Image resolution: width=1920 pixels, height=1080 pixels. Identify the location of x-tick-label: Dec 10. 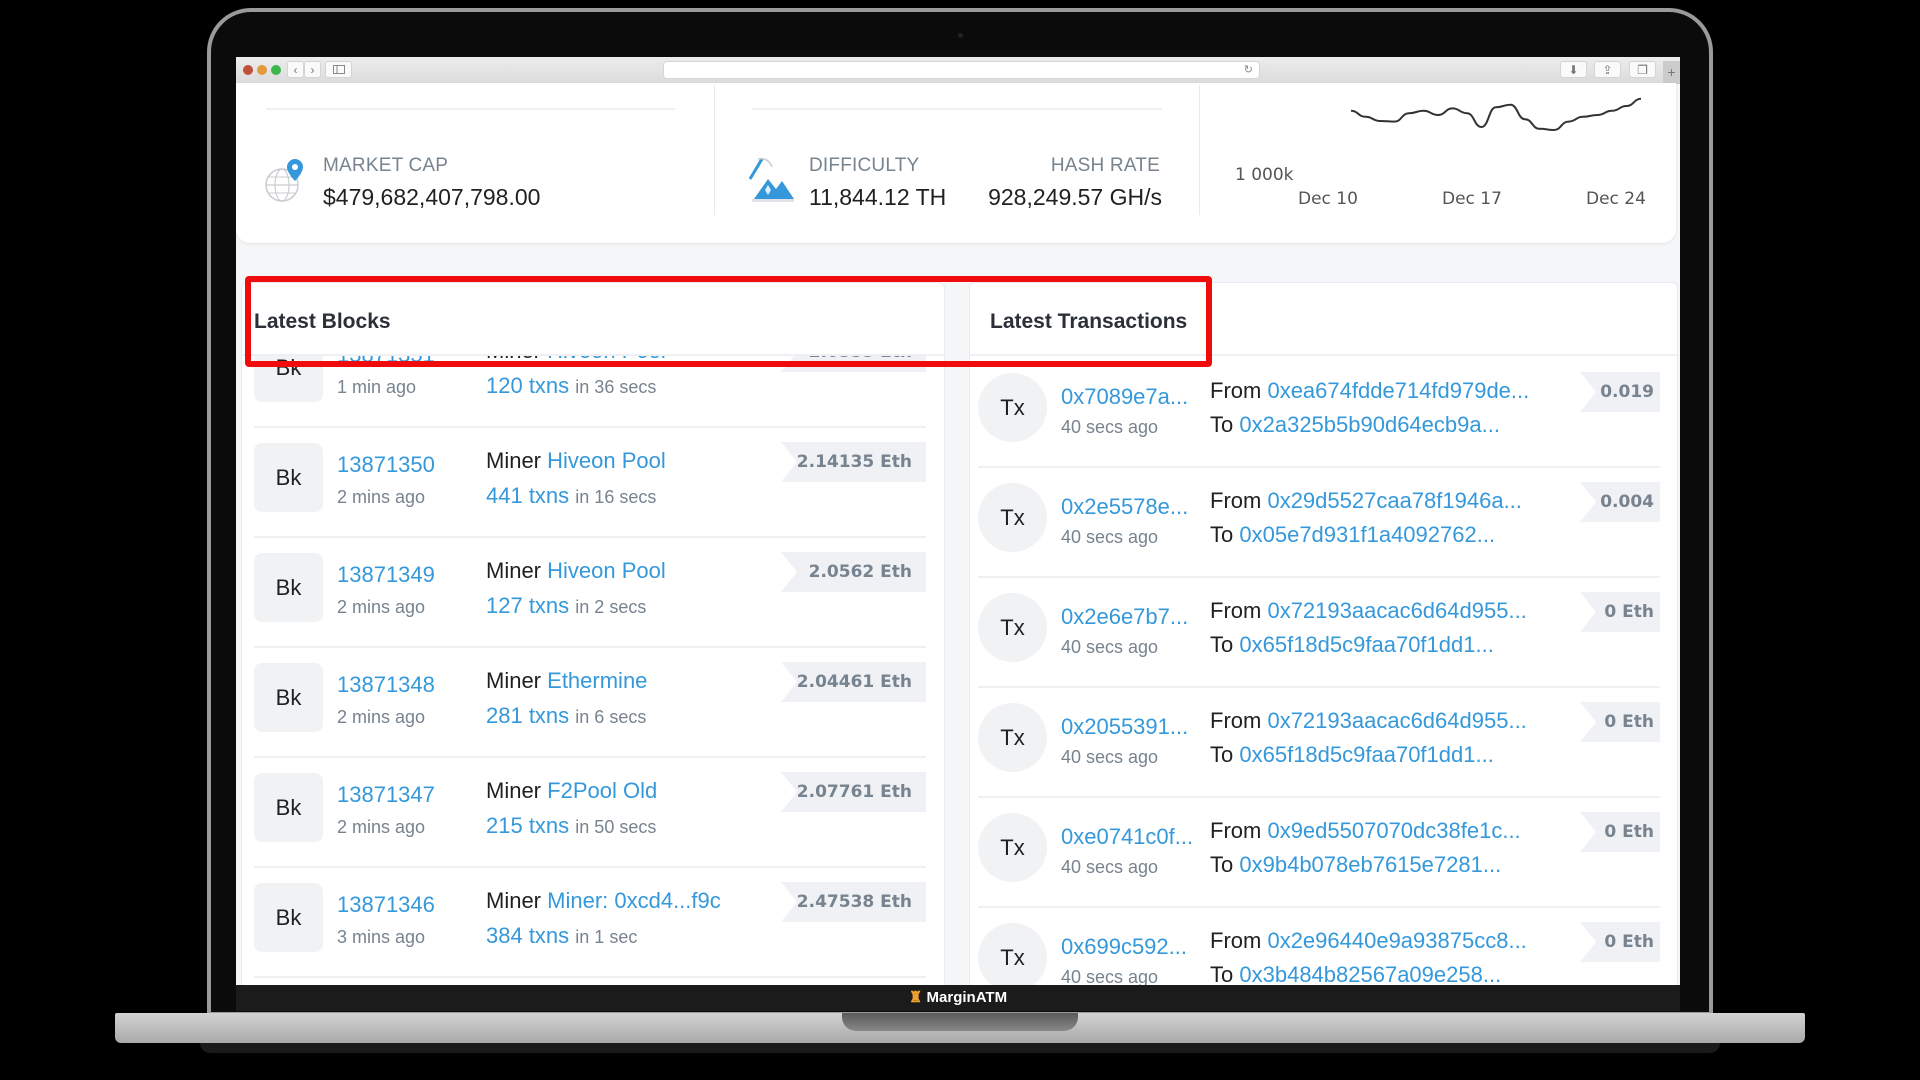
(1328, 199).